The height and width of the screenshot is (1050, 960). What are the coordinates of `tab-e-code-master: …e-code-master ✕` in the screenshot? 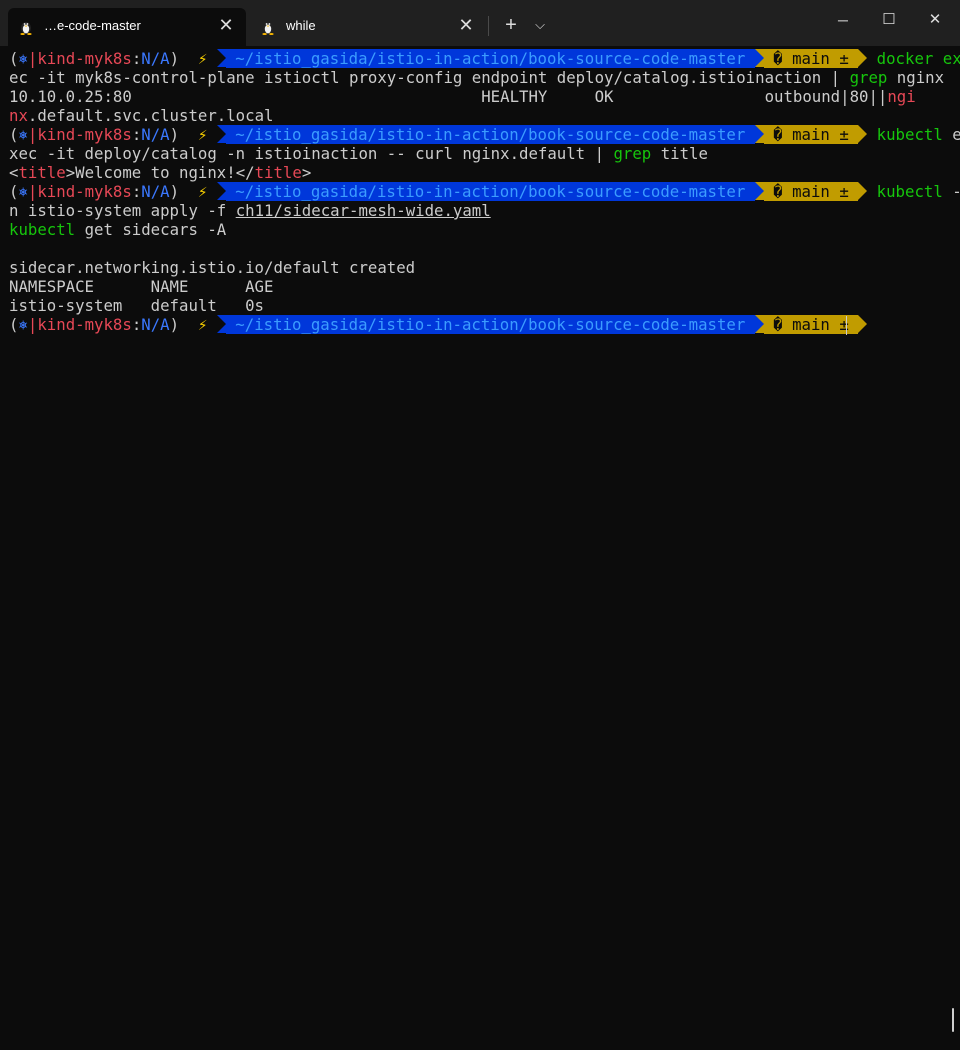 It's located at (127, 27).